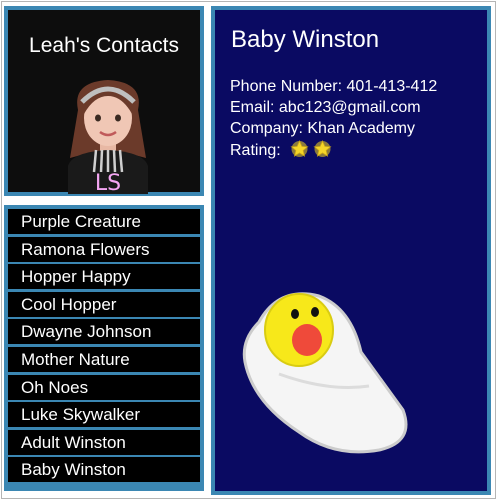 The height and width of the screenshot is (502, 499). I want to click on rating-stars, so click(312, 151).